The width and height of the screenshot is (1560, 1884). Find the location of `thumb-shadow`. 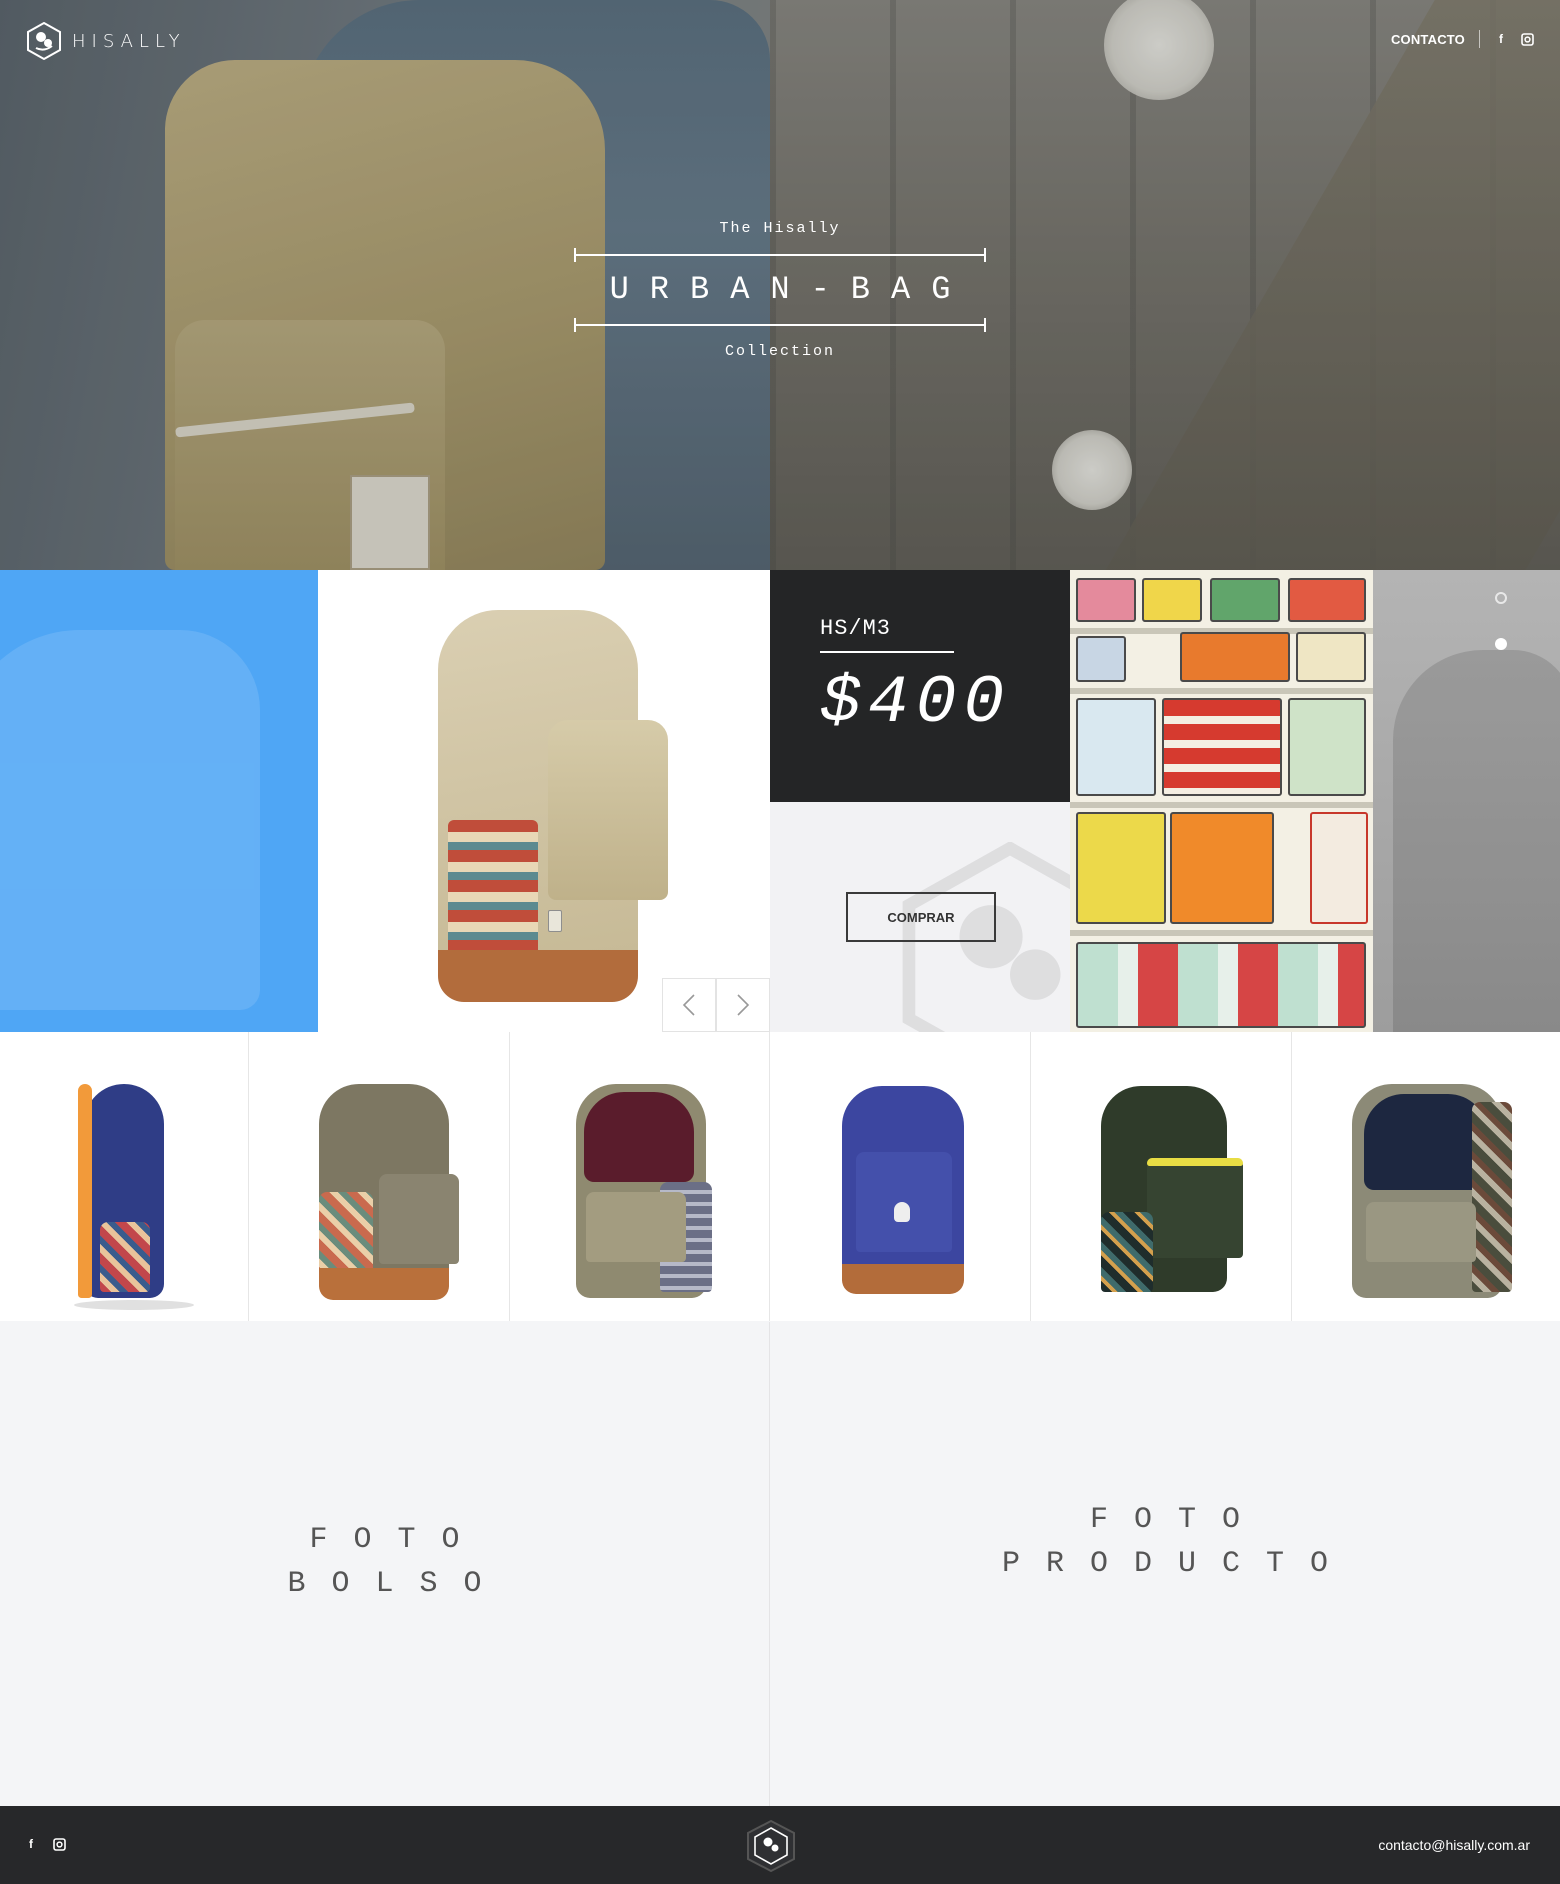

thumb-shadow is located at coordinates (134, 1305).